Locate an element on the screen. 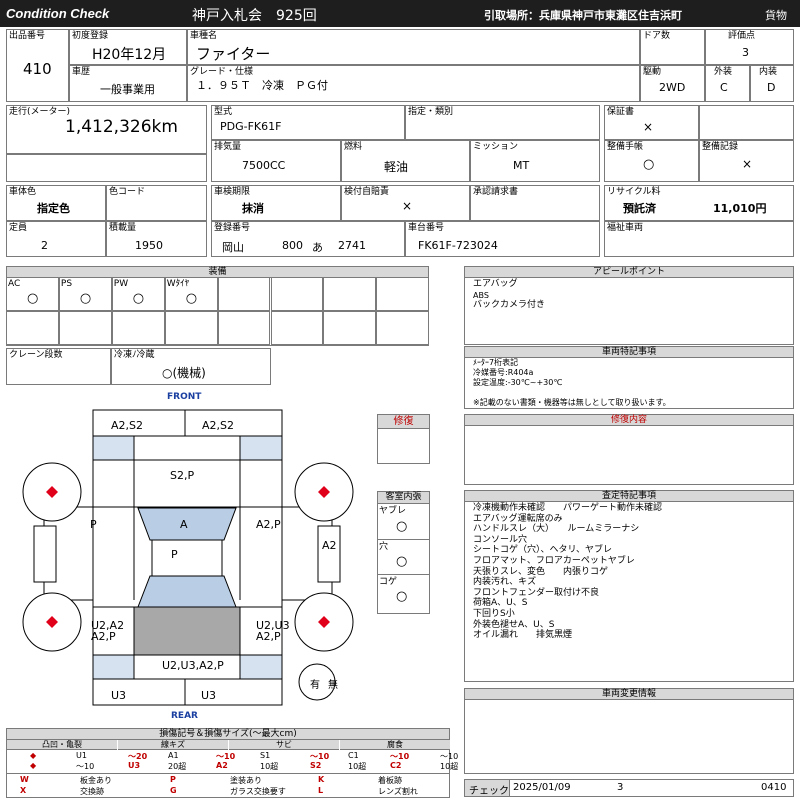 The width and height of the screenshot is (800, 800). legend-cell: 20超 is located at coordinates (177, 766).